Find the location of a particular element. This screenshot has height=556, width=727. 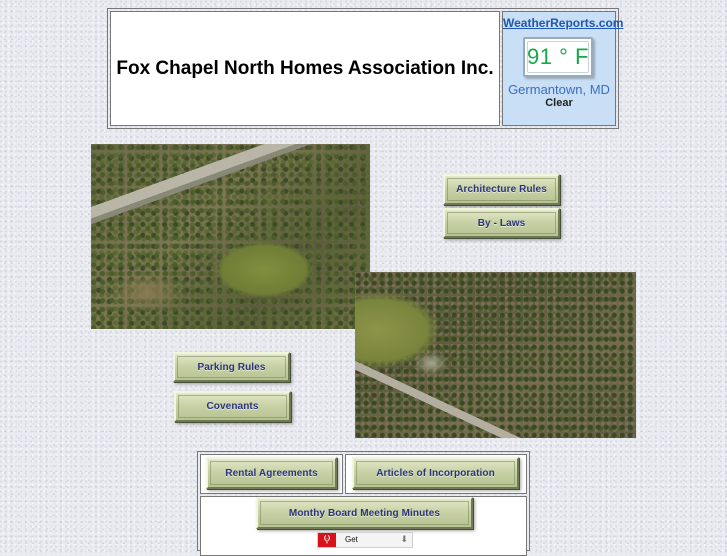

button-label: Covenants is located at coordinates (232, 406).